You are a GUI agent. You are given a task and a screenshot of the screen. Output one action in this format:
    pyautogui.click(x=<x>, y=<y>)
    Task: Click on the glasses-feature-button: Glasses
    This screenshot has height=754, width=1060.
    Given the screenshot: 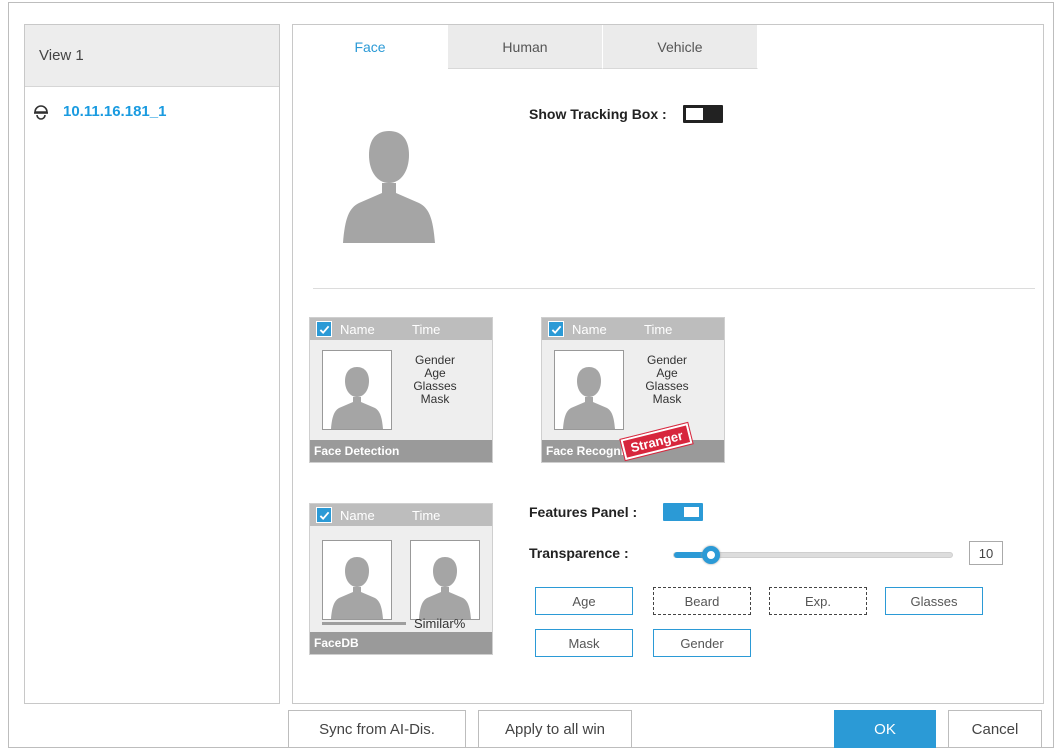 What is the action you would take?
    pyautogui.click(x=934, y=601)
    